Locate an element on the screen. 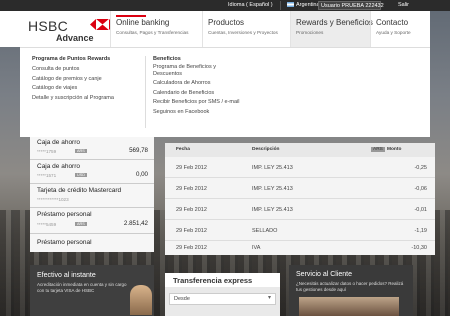 This screenshot has width=450, height=316. movement-row: 29 Feb 2012 IMP. LEY 25.413 -0,25 is located at coordinates (300, 167).